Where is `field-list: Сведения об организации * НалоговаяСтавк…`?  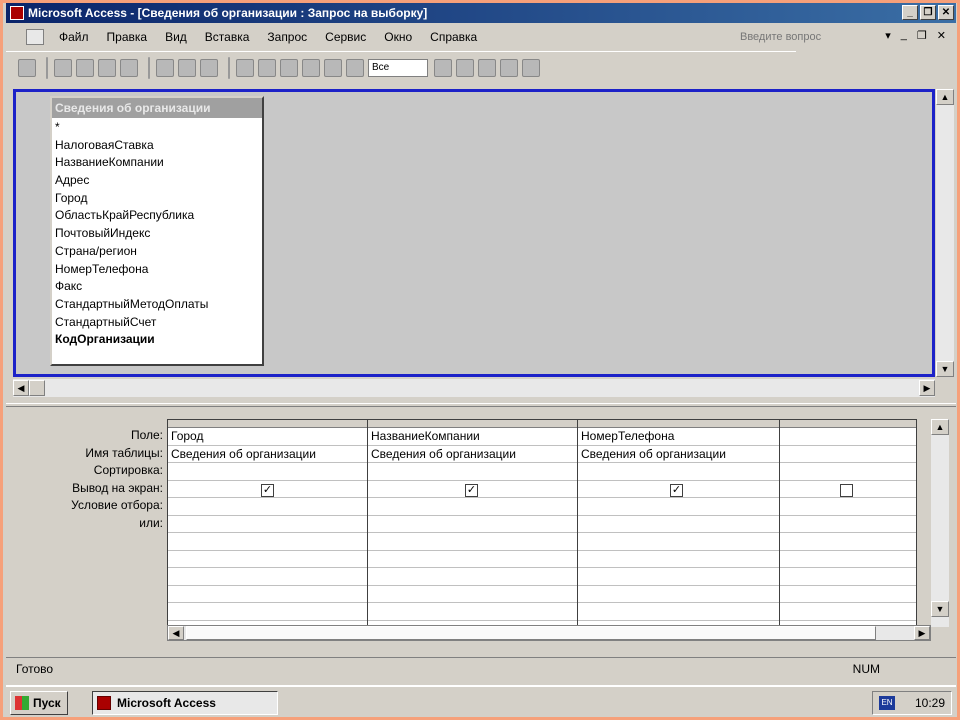
field-list: Сведения об организации * НалоговаяСтавк… is located at coordinates (157, 231).